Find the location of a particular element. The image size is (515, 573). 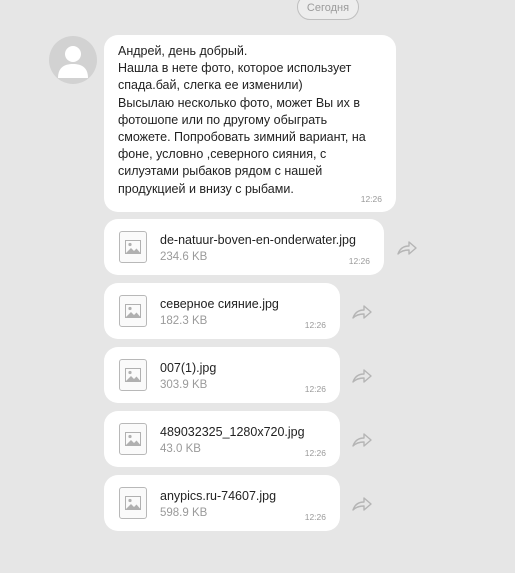

file-name: de-natuur-boven-en-onderwater.jpg is located at coordinates (258, 240).